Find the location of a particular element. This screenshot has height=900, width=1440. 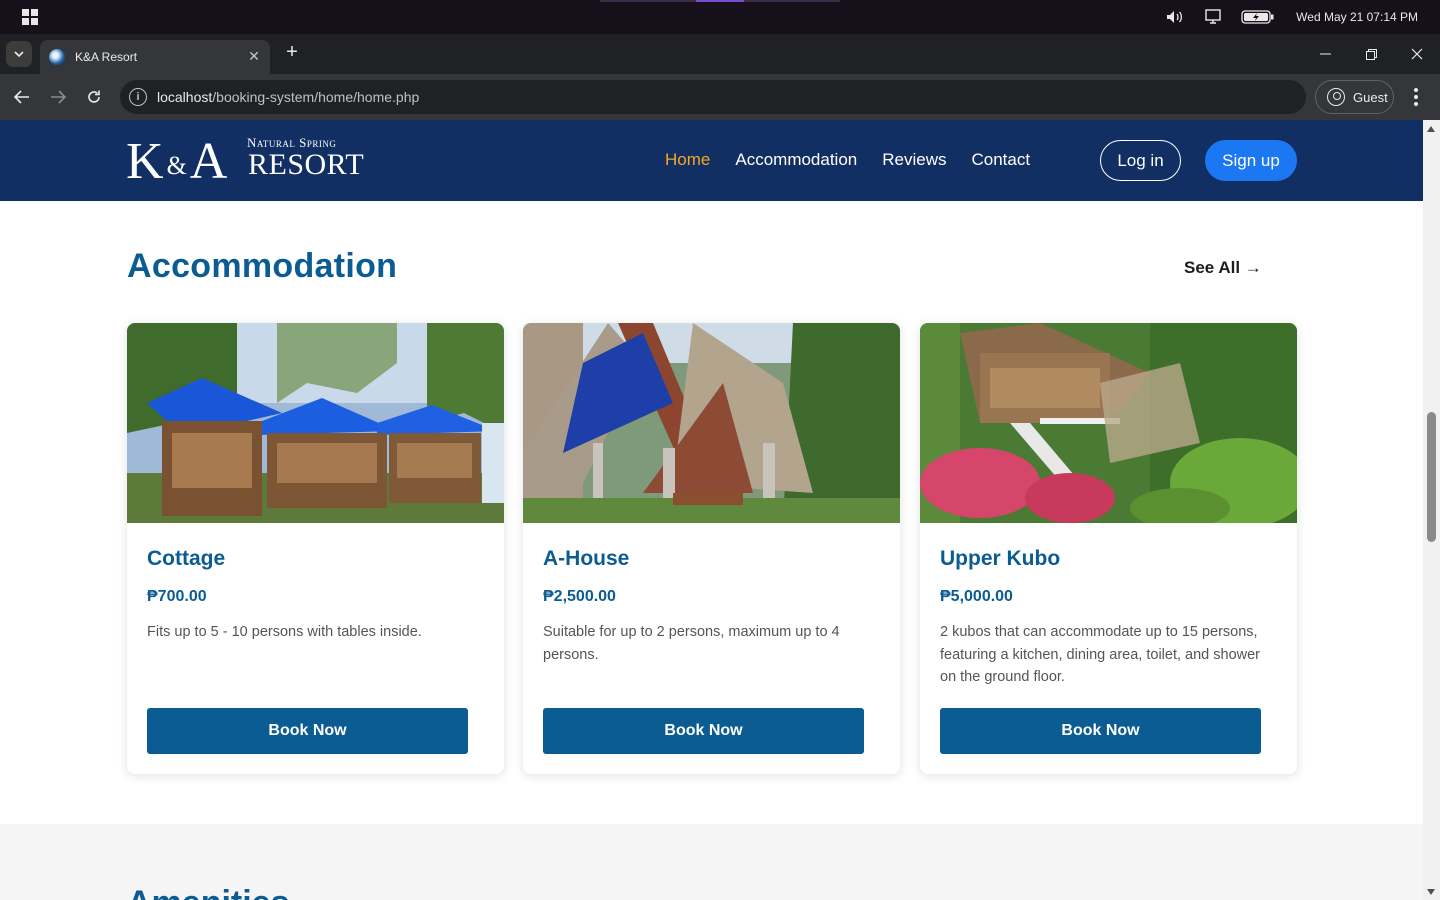

reload-button is located at coordinates (94, 97).